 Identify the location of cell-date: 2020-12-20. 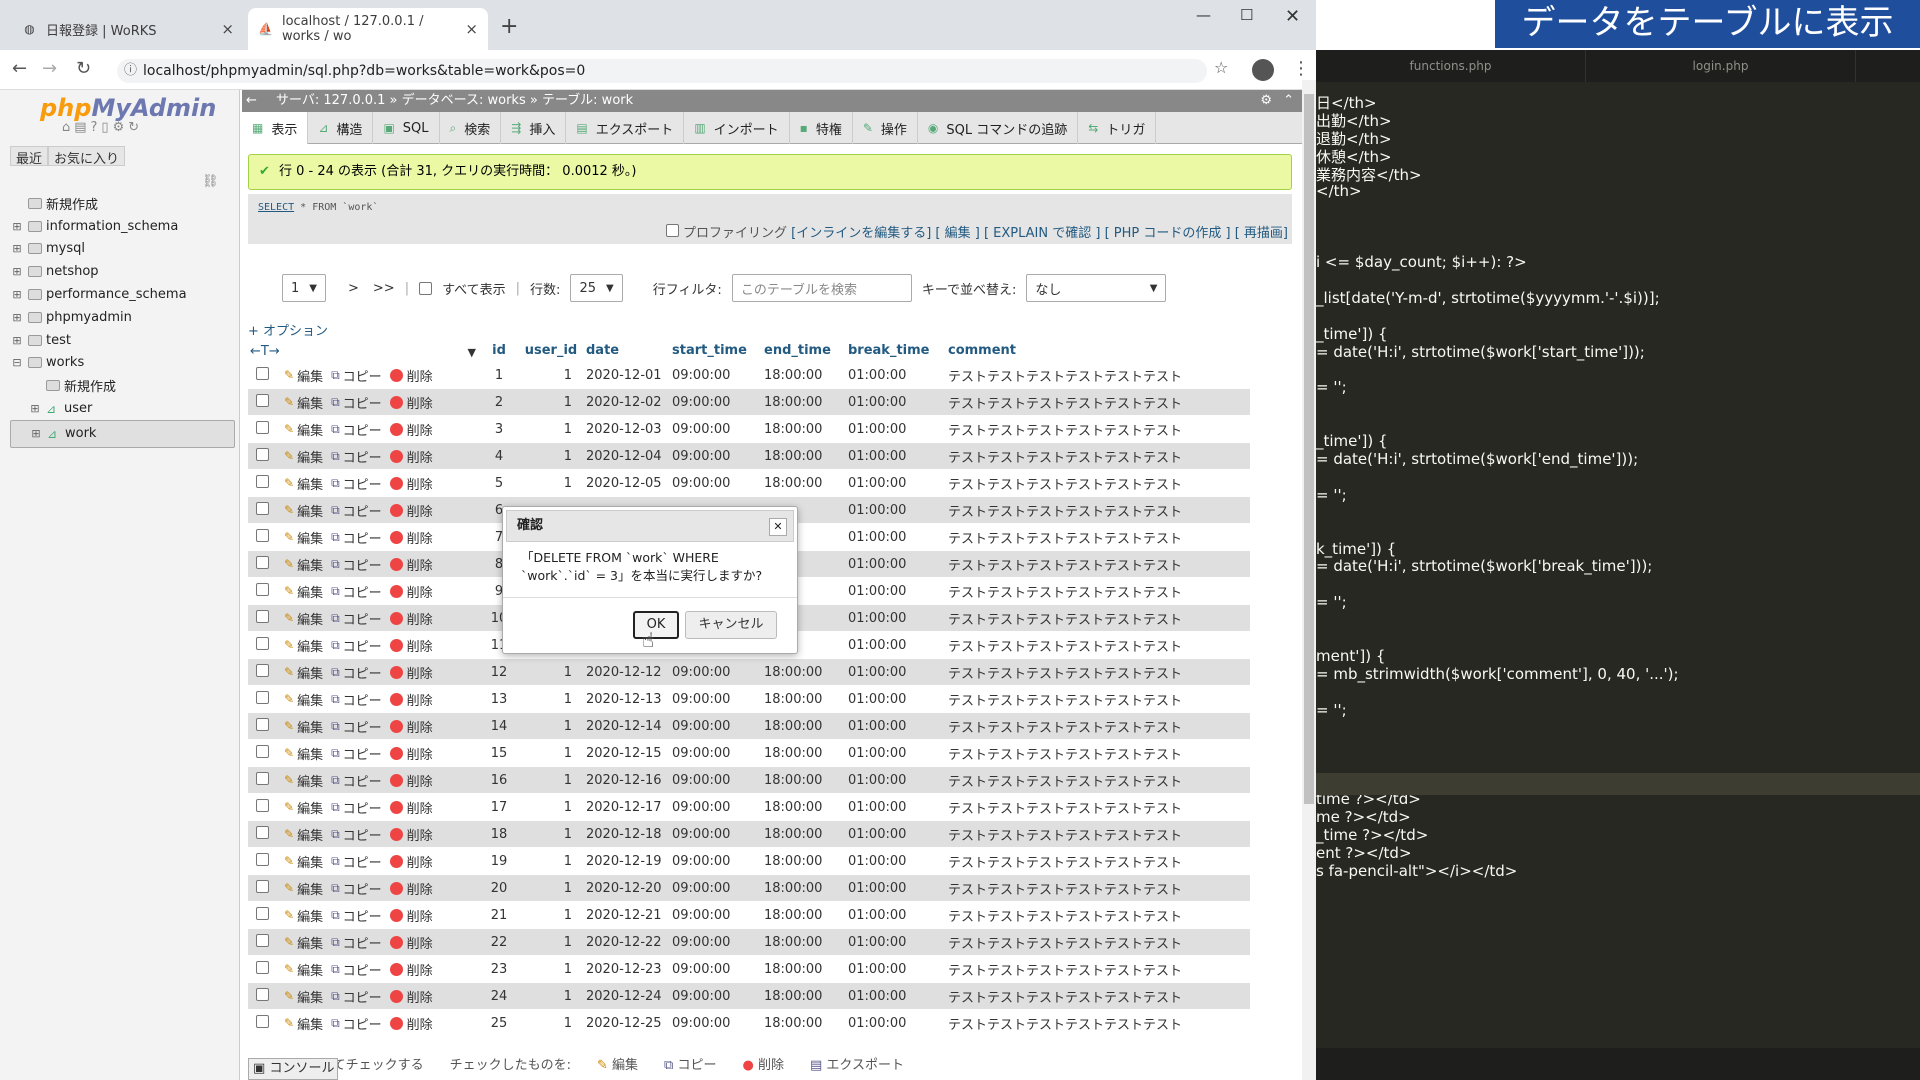
(629, 888).